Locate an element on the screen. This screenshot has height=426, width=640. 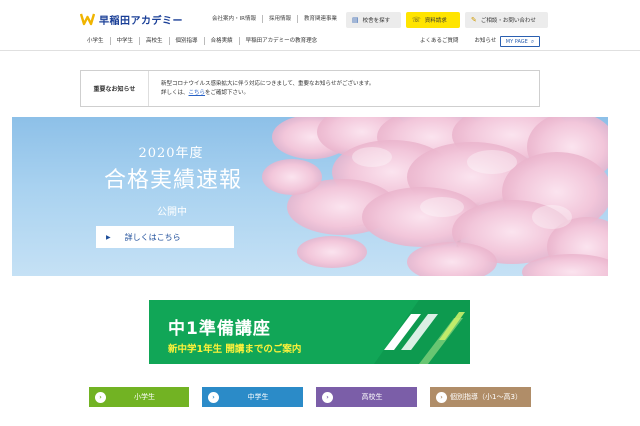
category-individual-button: › 個別指導（小1〜高3） is located at coordinates (480, 397).